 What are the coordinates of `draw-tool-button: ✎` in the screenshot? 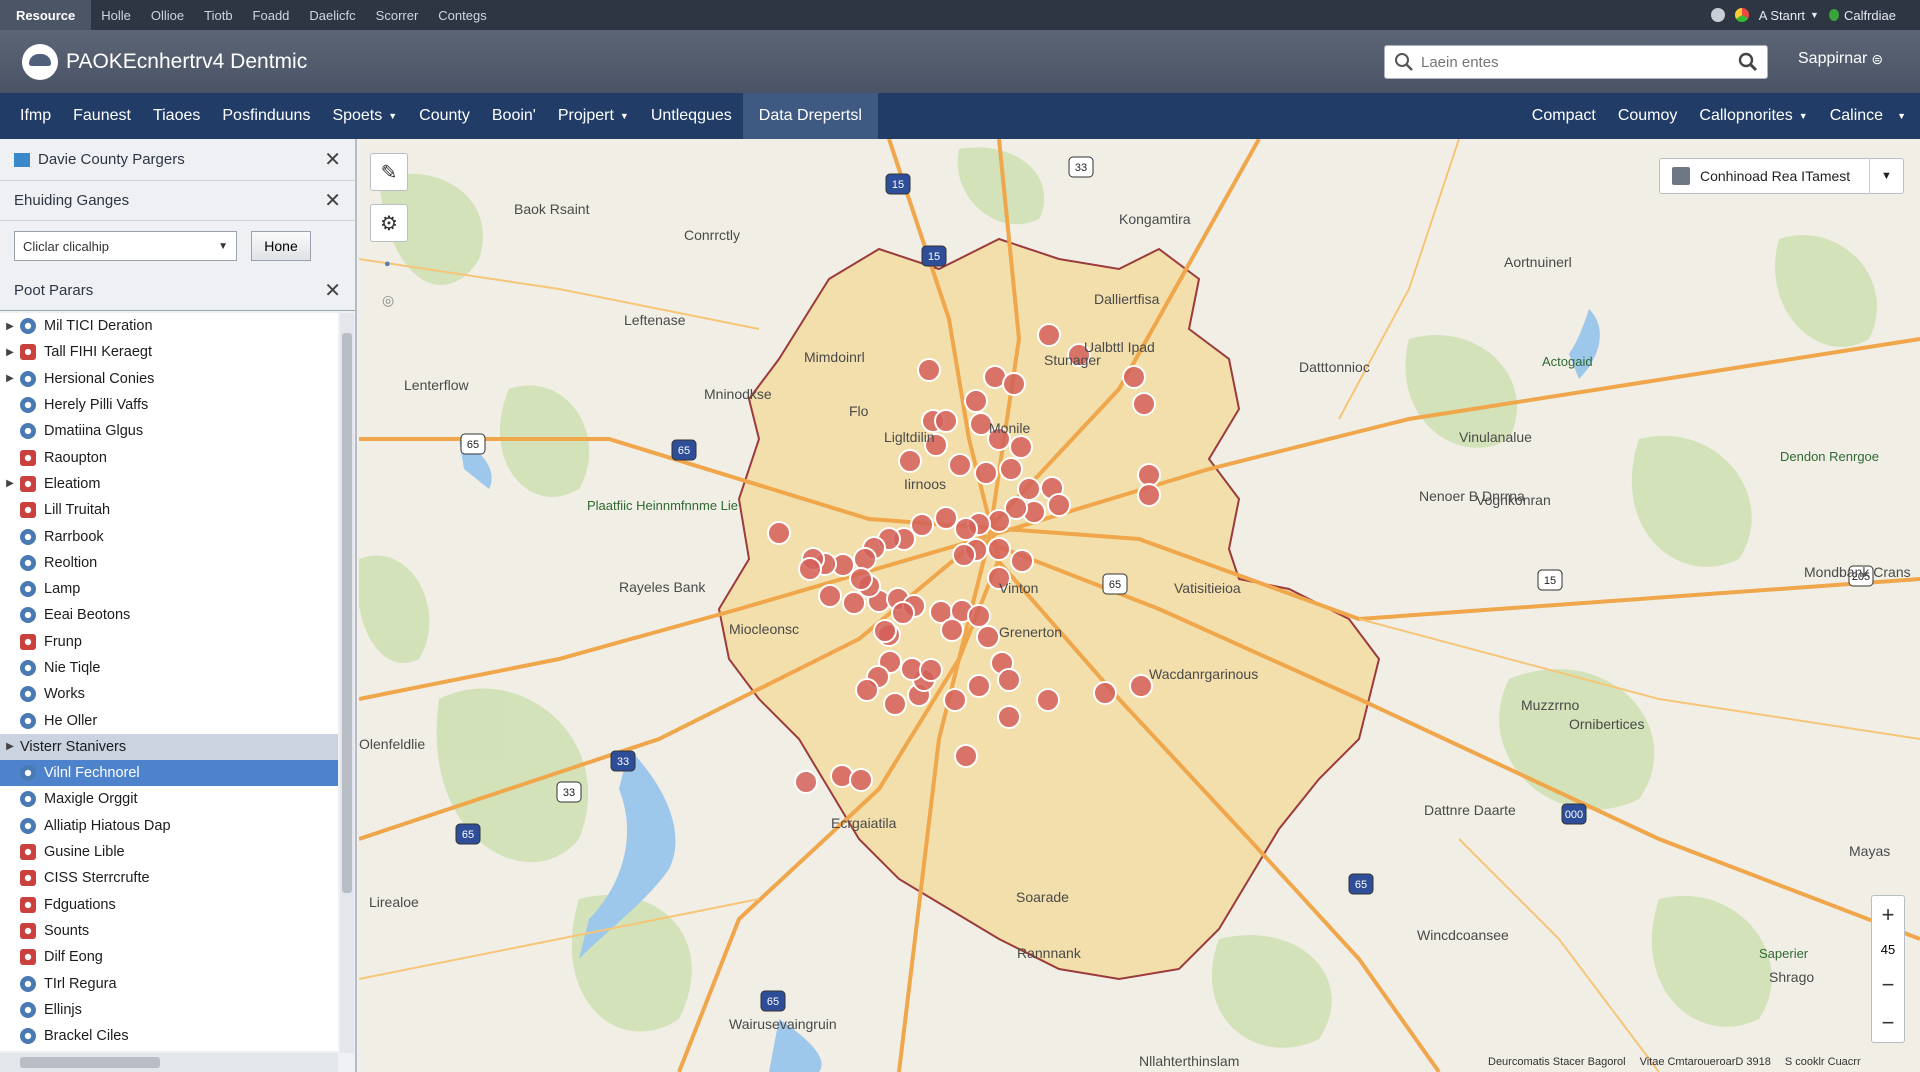 It's located at (389, 172).